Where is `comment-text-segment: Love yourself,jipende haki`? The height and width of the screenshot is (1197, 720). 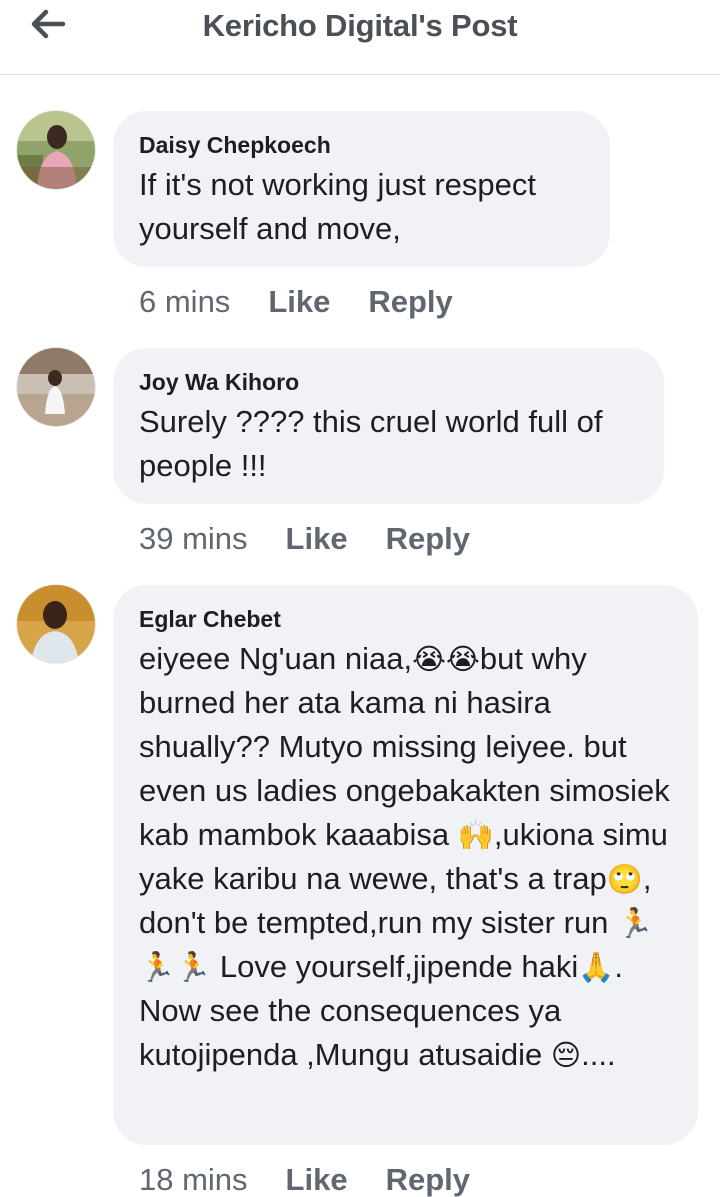 comment-text-segment: Love yourself,jipende haki is located at coordinates (395, 966).